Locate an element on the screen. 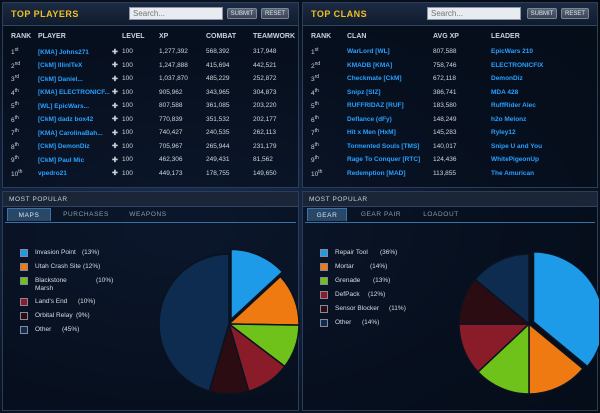 The height and width of the screenshot is (413, 600). tab-gear: GEAR is located at coordinates (327, 214).